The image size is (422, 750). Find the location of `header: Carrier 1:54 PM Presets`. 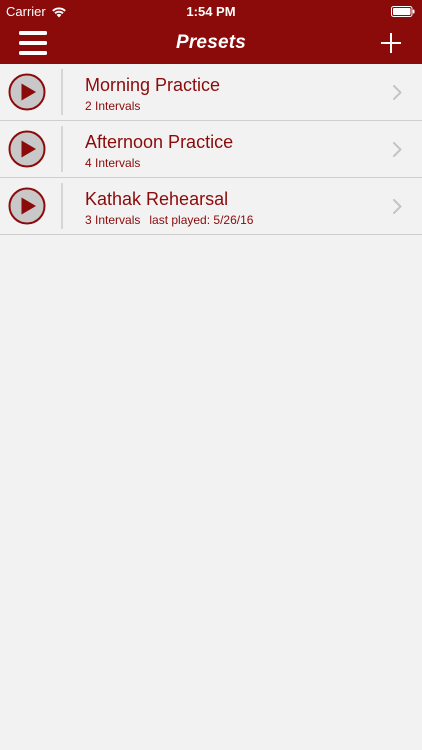

header: Carrier 1:54 PM Presets is located at coordinates (211, 32).